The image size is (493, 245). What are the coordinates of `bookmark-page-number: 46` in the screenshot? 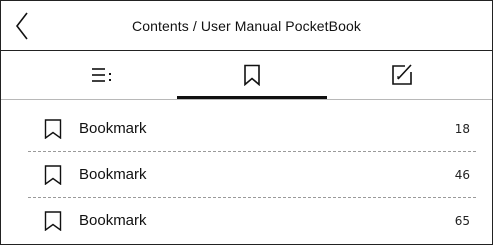 It's located at (462, 174).